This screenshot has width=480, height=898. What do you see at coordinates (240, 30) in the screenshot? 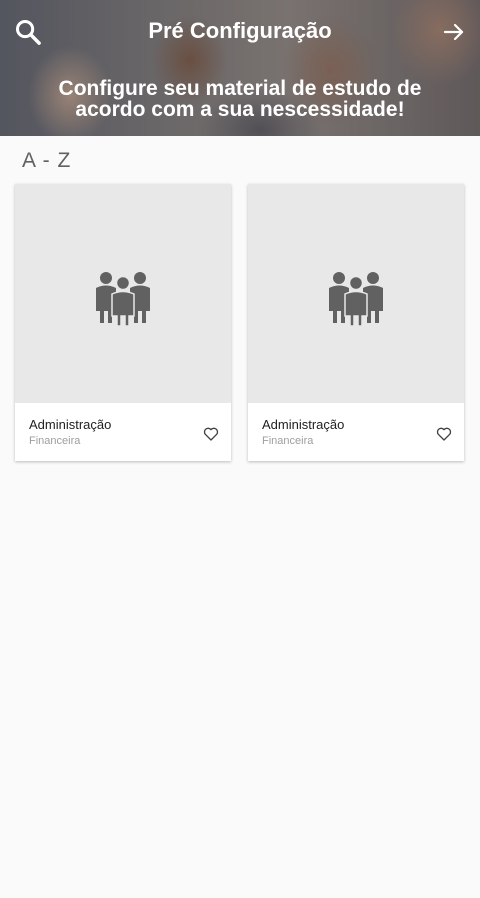
I see `page-title: Pré Configuração` at bounding box center [240, 30].